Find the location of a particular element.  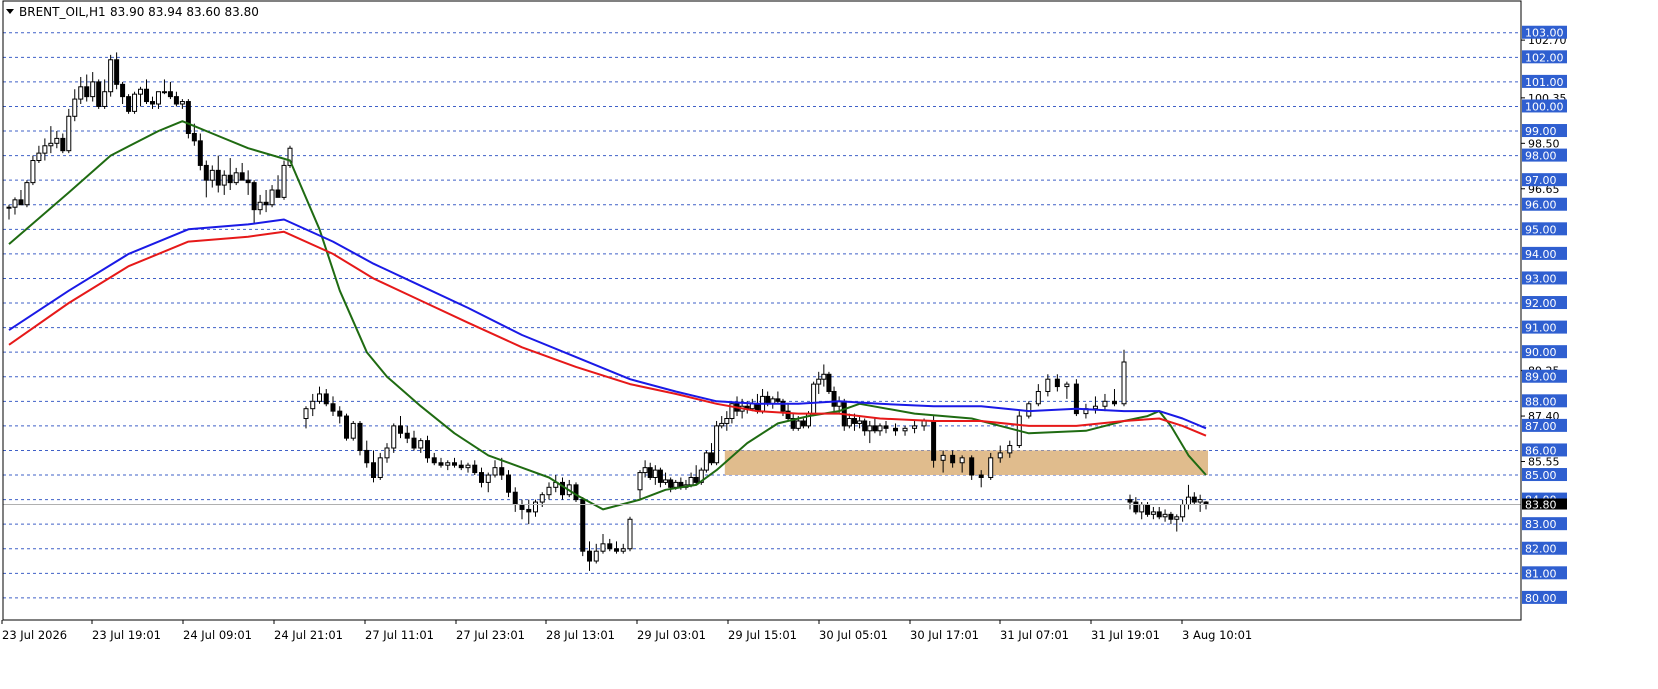

ohlc-label: 83.90 83.94 83.60 83.80 is located at coordinates (184, 12).